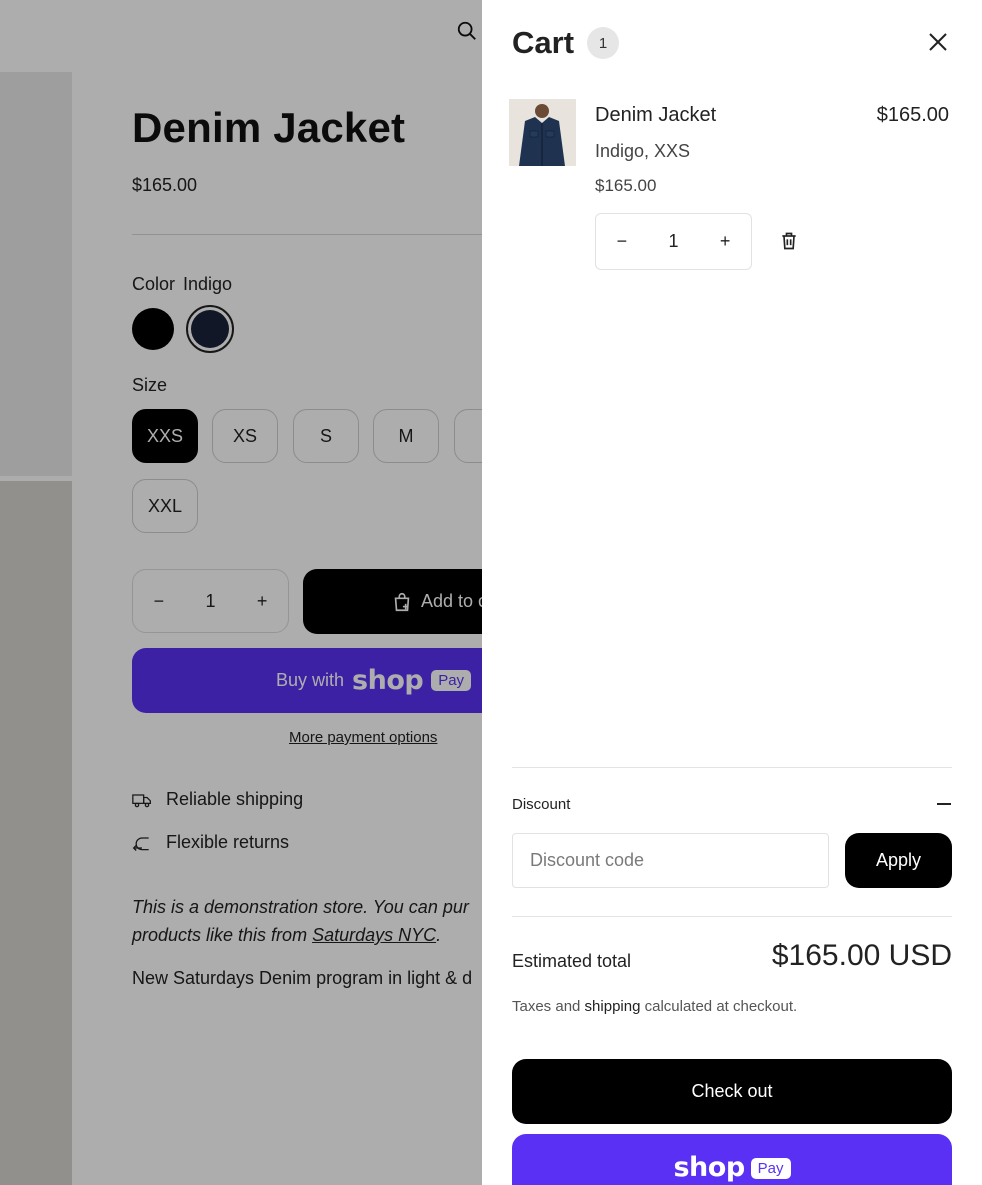 The image size is (982, 1185). Describe the element at coordinates (770, 1168) in the screenshot. I see `pay-chip: Pay` at that location.